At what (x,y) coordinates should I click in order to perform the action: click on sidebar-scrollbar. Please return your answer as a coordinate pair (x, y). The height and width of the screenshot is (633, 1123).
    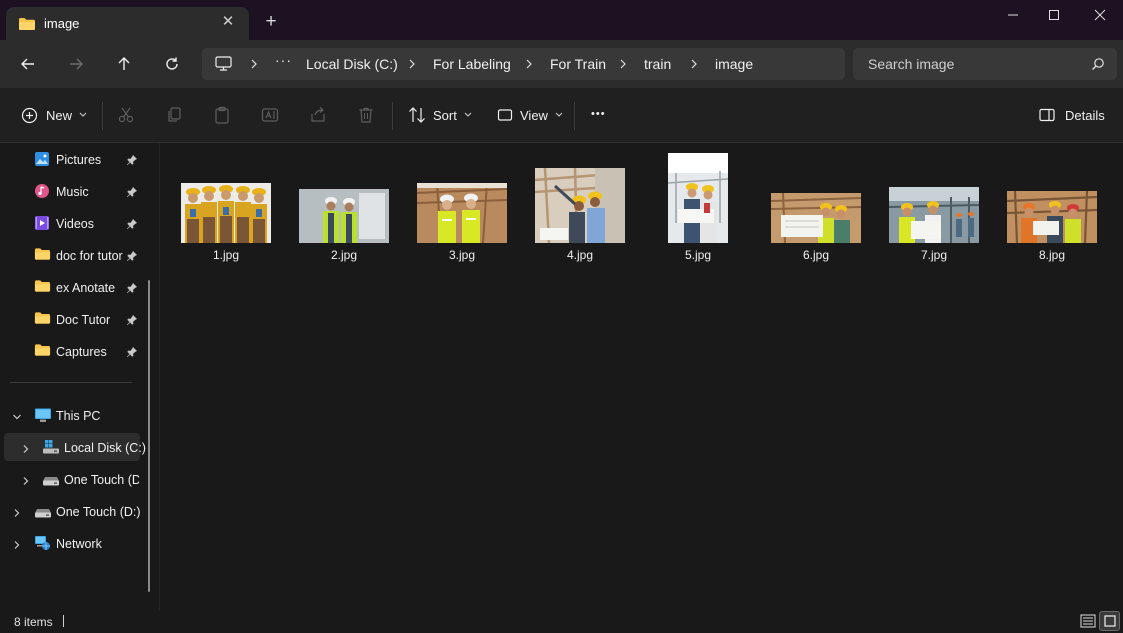
    Looking at the image, I should click on (149, 436).